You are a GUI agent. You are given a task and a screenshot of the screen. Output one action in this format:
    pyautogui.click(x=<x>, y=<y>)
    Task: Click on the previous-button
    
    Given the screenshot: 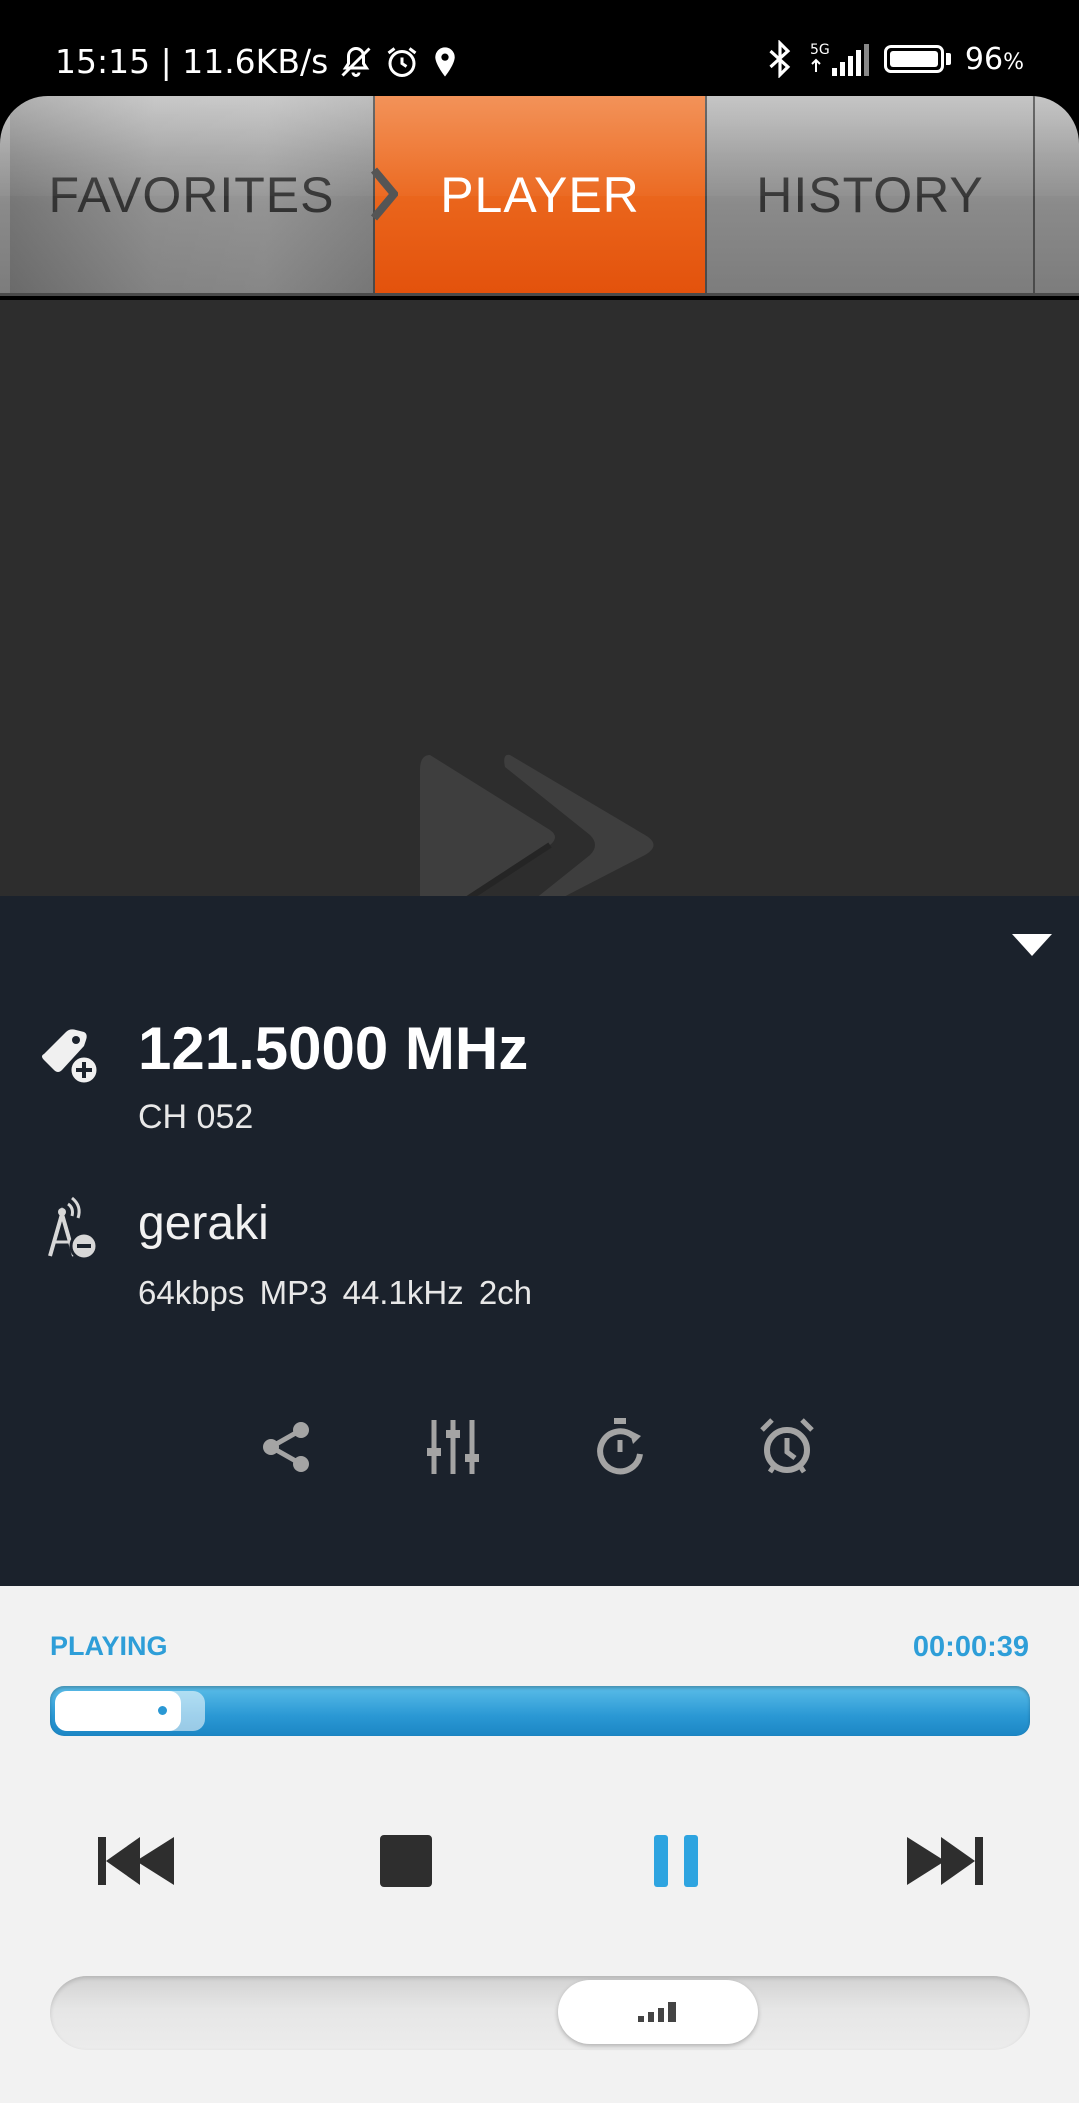 What is the action you would take?
    pyautogui.click(x=136, y=1861)
    